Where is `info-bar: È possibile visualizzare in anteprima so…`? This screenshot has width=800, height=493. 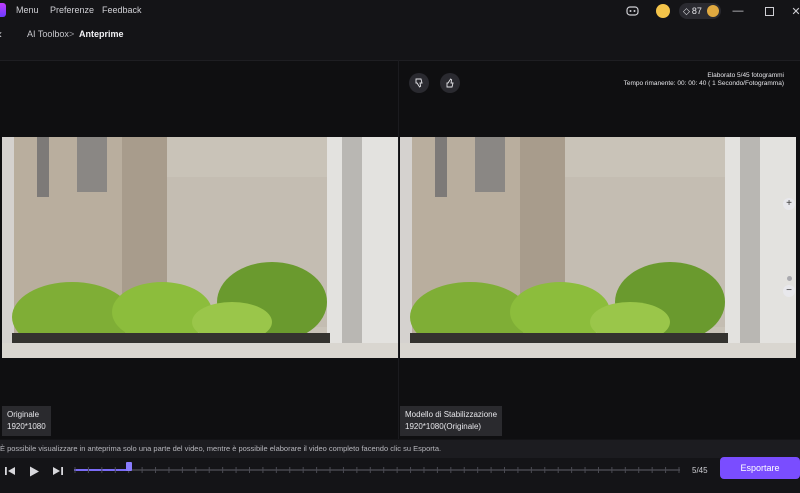
info-bar: È possibile visualizzare in anteprima so… is located at coordinates (400, 449).